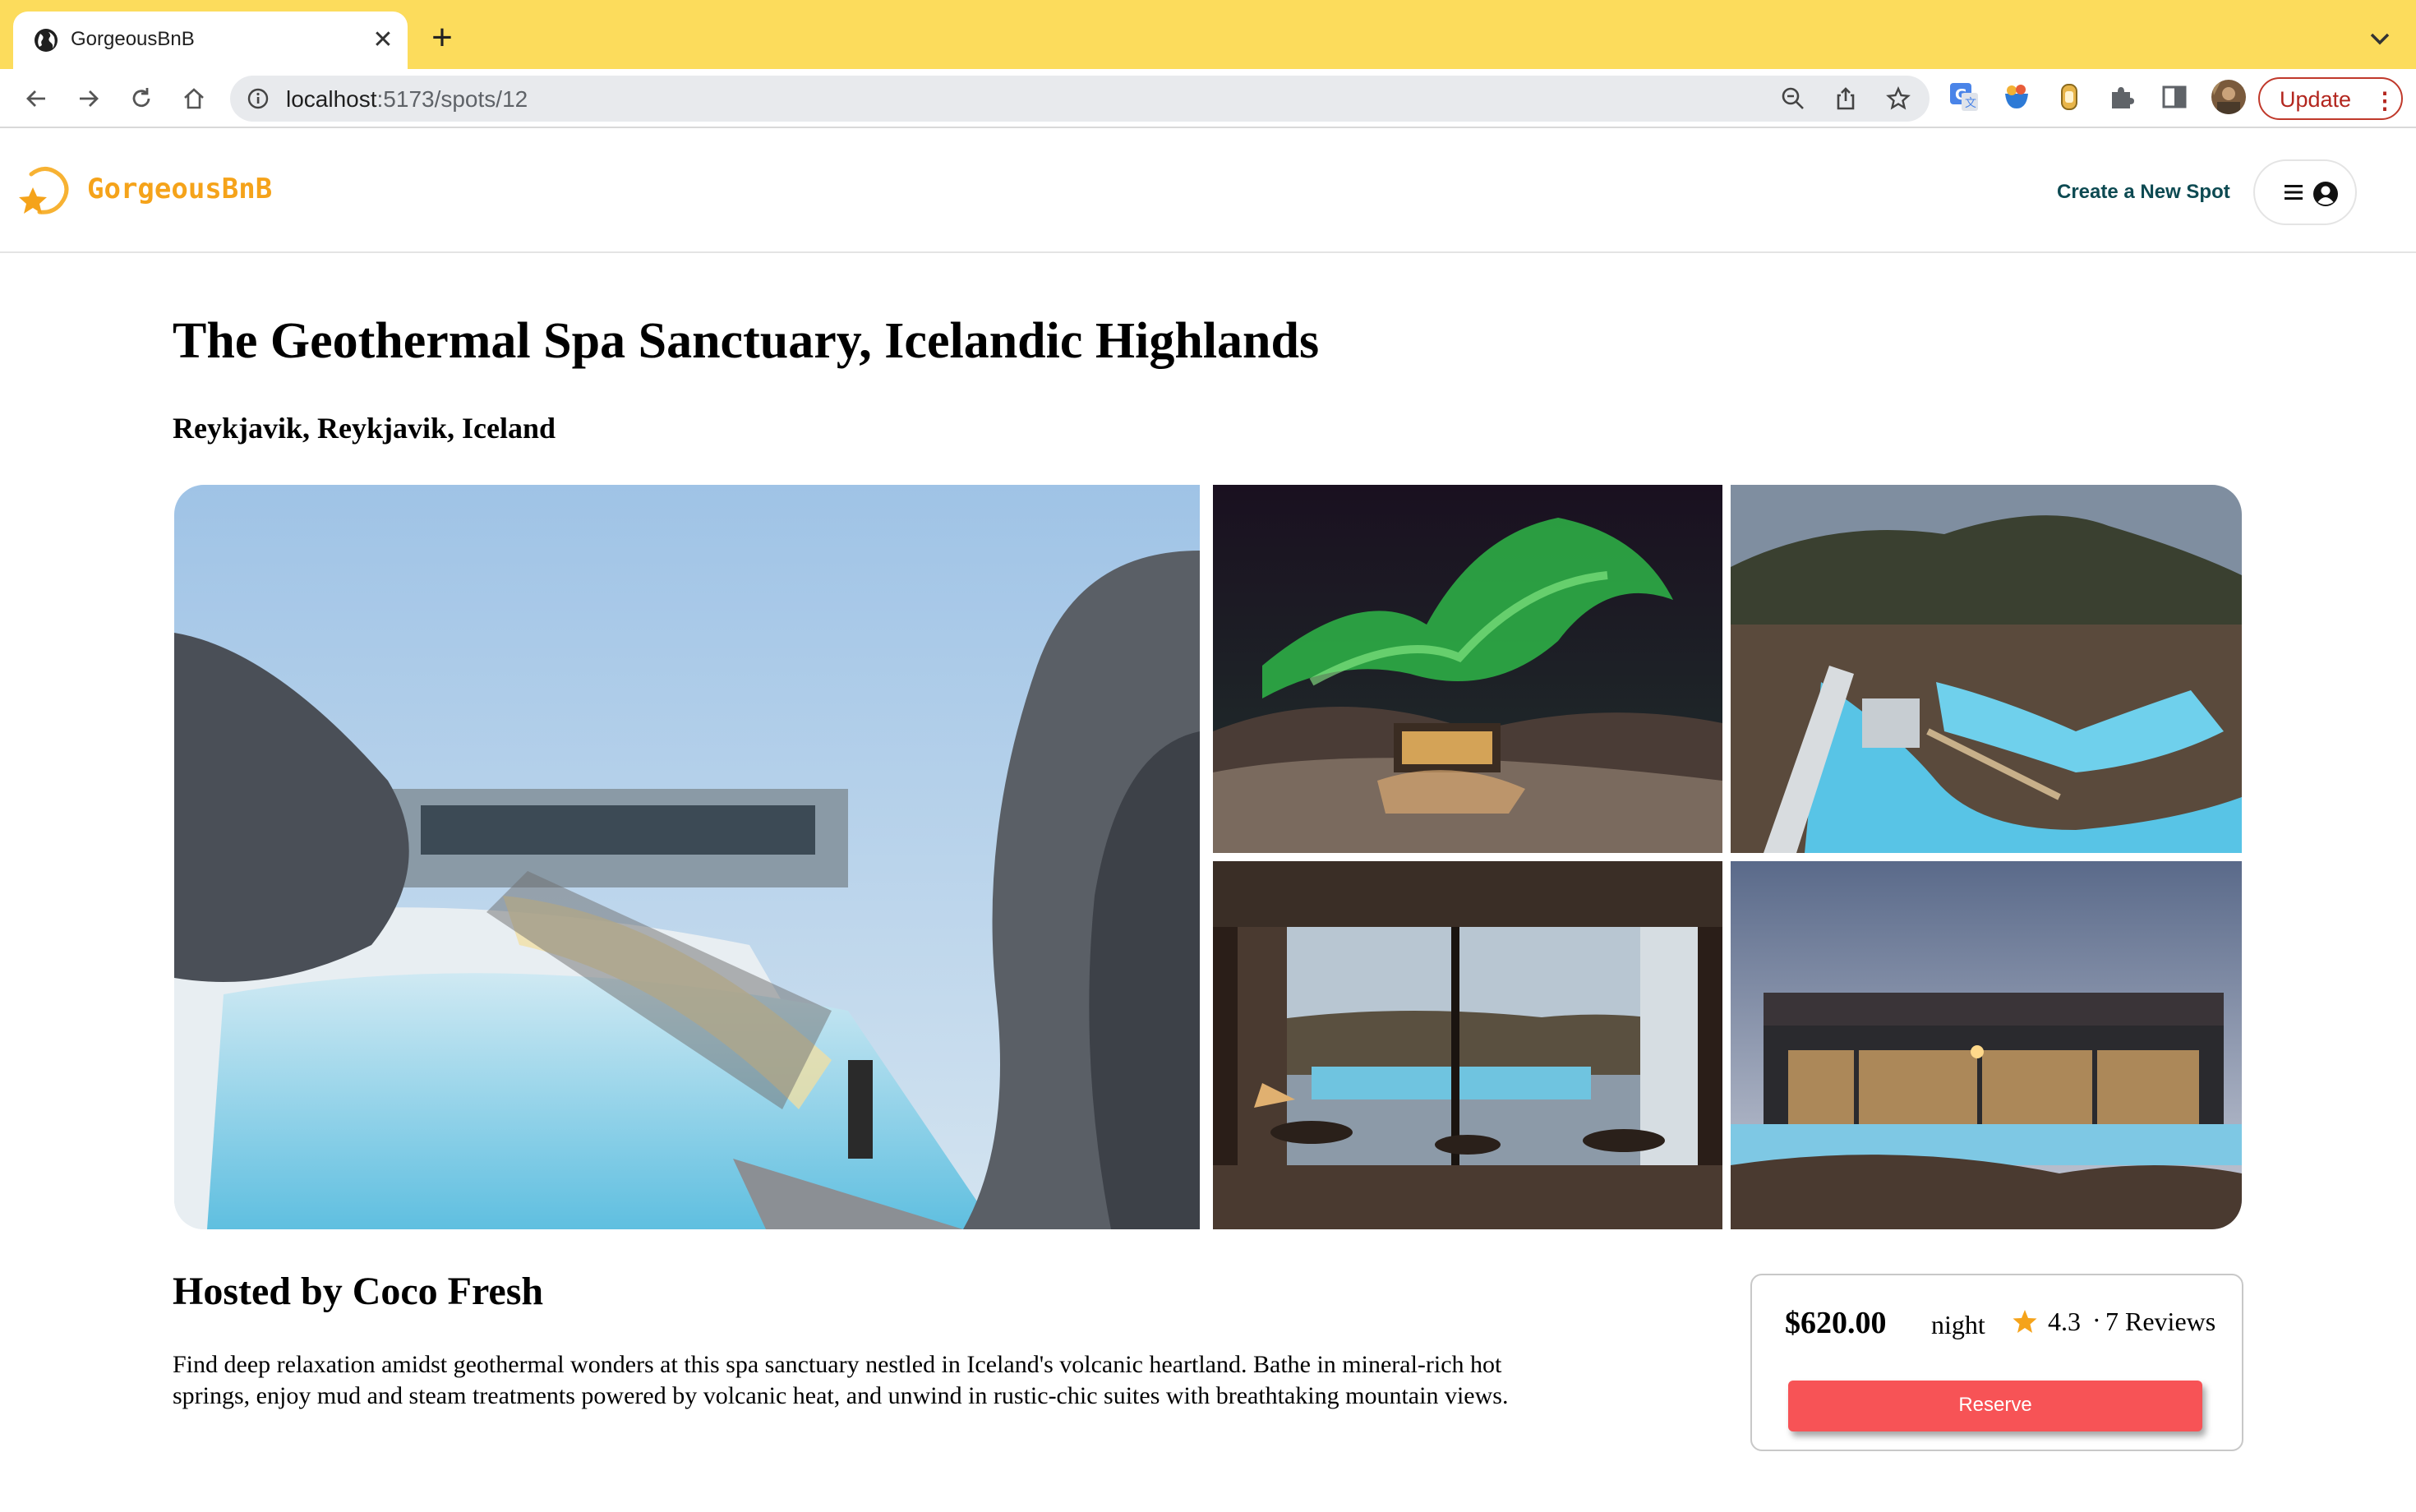 This screenshot has width=2416, height=1512. Describe the element at coordinates (1208, 192) in the screenshot. I see `app-header: GorgeousBnB Create a New Spot` at that location.